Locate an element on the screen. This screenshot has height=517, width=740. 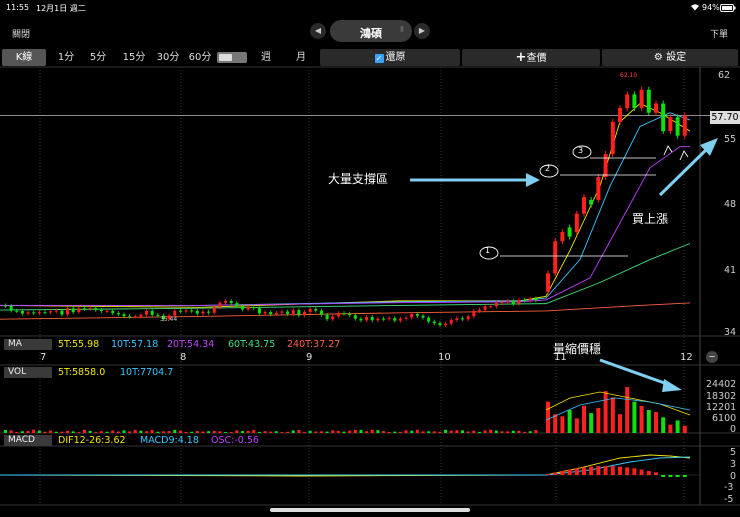
ma-badge: MA is located at coordinates (28, 344).